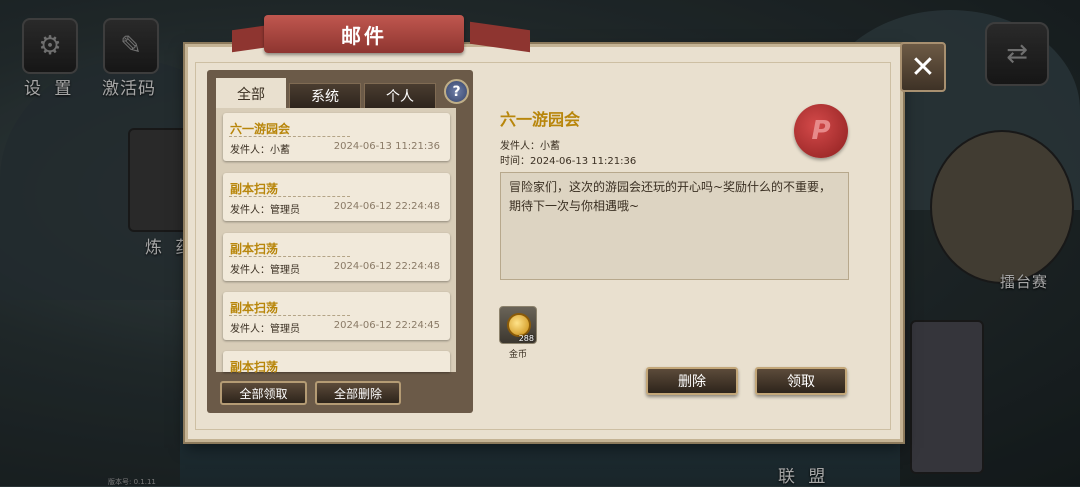 The width and height of the screenshot is (1080, 487). I want to click on mail-item-sender: 发件人：小蓄, so click(260, 150).